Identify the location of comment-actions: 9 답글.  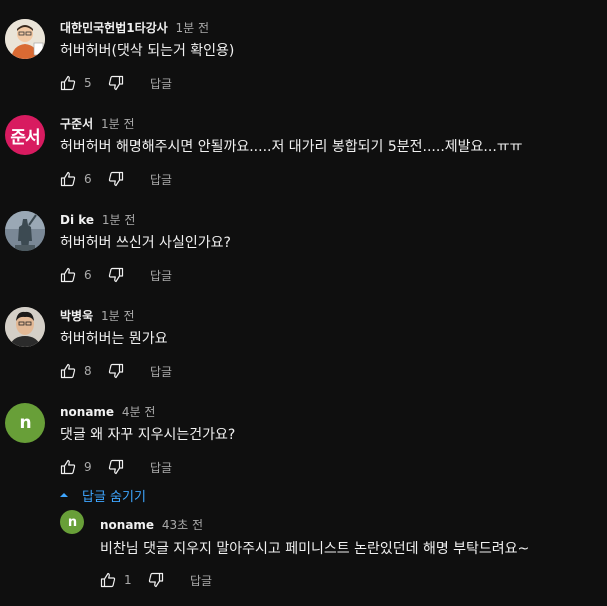
(116, 467).